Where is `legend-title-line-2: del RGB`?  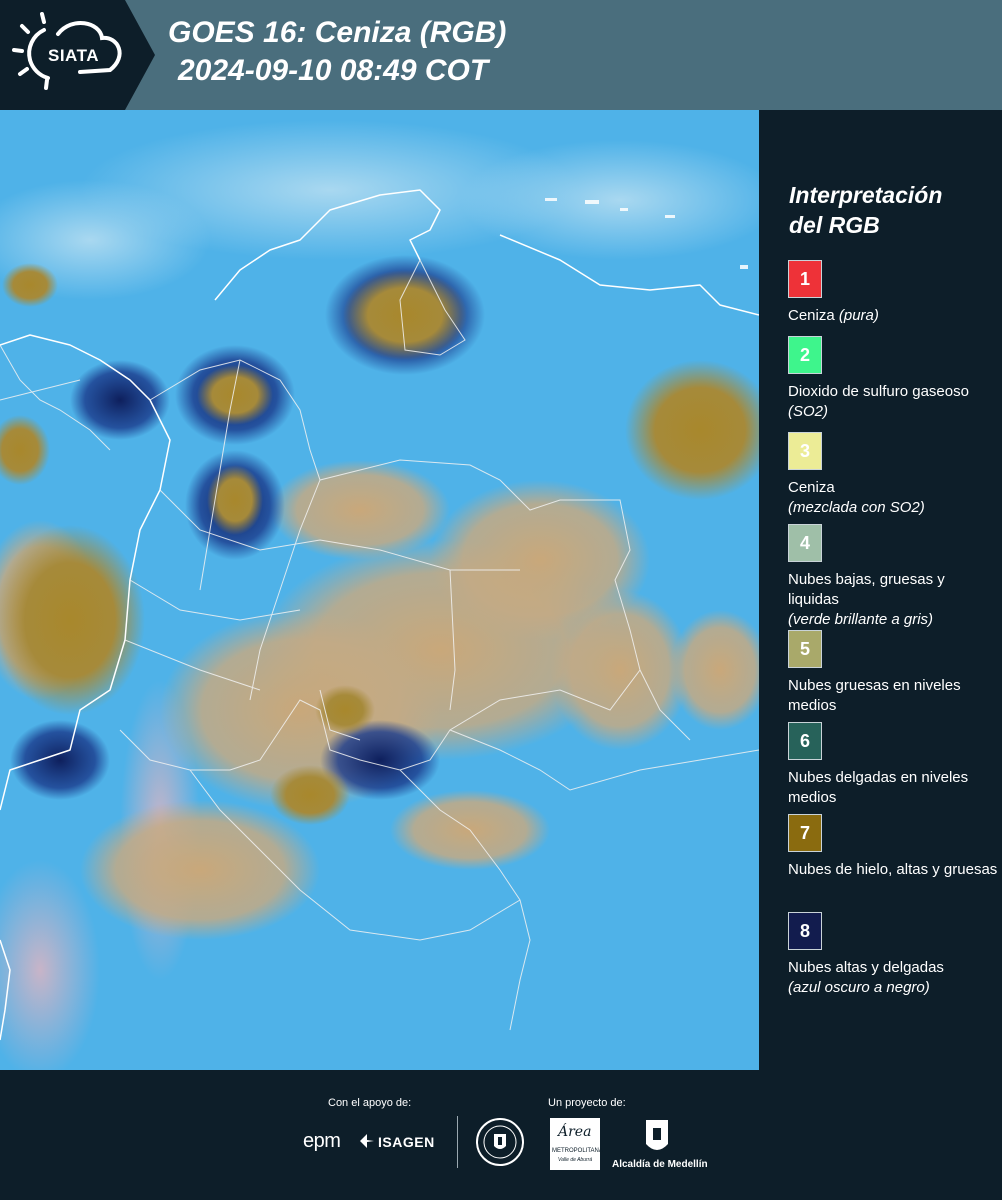
legend-title-line-2: del RGB is located at coordinates (834, 225).